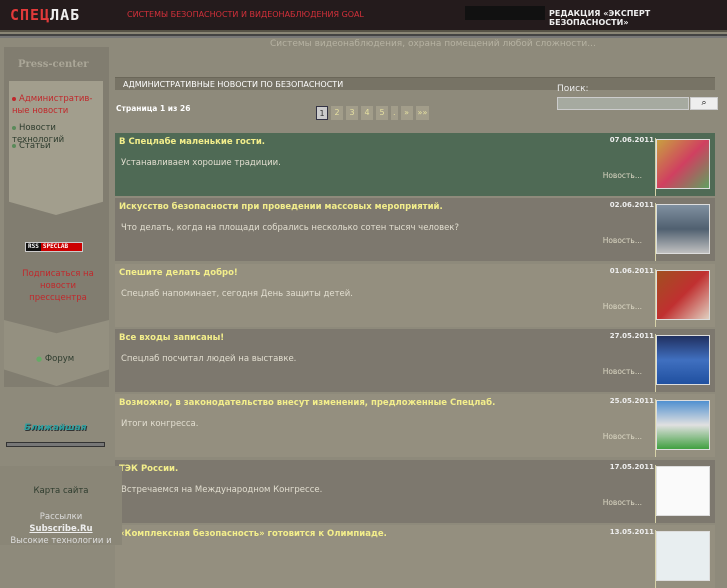  I want to click on rss-badge: RSS SPECLAB, so click(54, 247).